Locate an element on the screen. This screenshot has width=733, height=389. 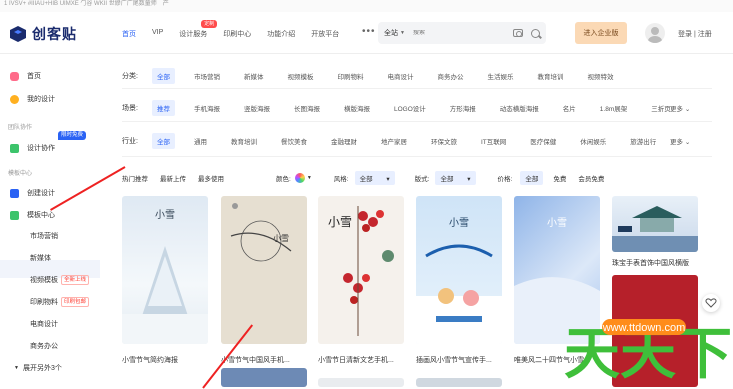
nav-design-service: 设计服务 定制 is located at coordinates (198, 29).